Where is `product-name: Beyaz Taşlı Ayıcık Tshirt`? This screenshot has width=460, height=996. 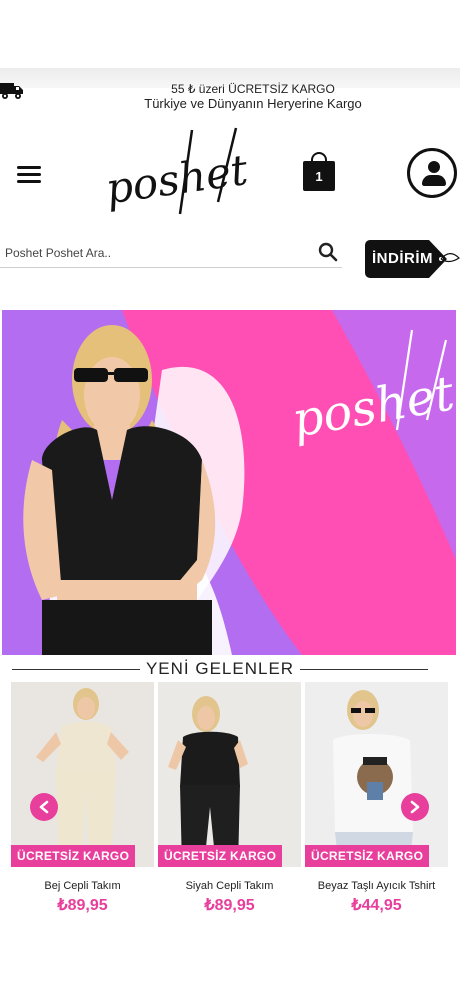
product-name: Beyaz Taşlı Ayıcık Tshirt is located at coordinates (376, 886).